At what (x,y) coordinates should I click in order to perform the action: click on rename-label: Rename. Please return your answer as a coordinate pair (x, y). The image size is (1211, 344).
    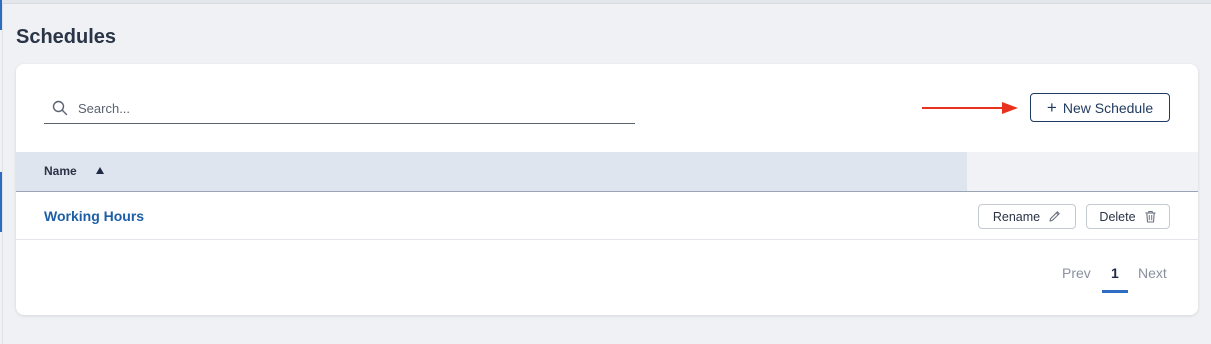
    Looking at the image, I should click on (1016, 216).